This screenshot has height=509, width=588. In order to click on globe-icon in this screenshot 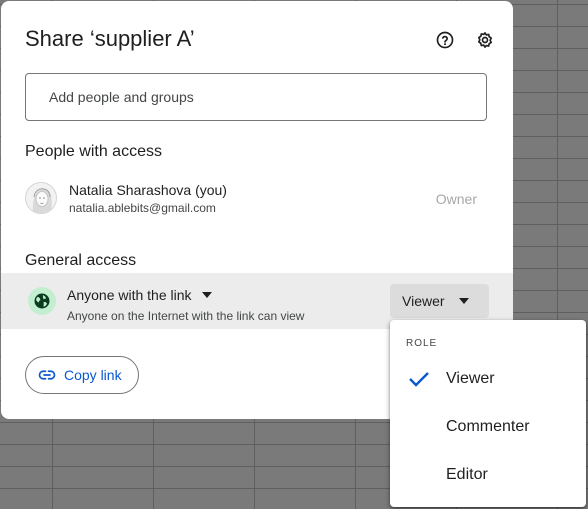, I will do `click(42, 301)`.